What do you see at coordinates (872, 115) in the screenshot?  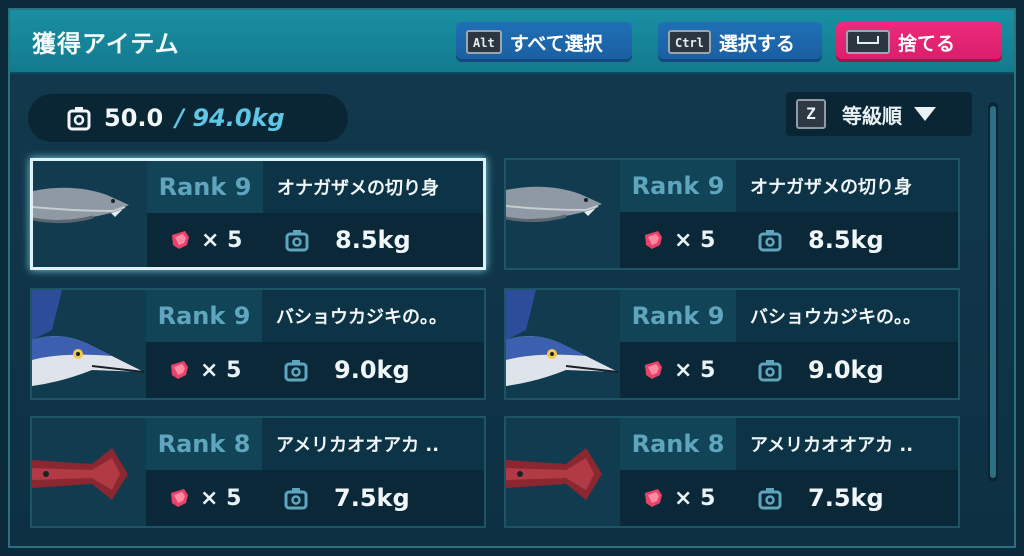 I see `sort-label: 等級順` at bounding box center [872, 115].